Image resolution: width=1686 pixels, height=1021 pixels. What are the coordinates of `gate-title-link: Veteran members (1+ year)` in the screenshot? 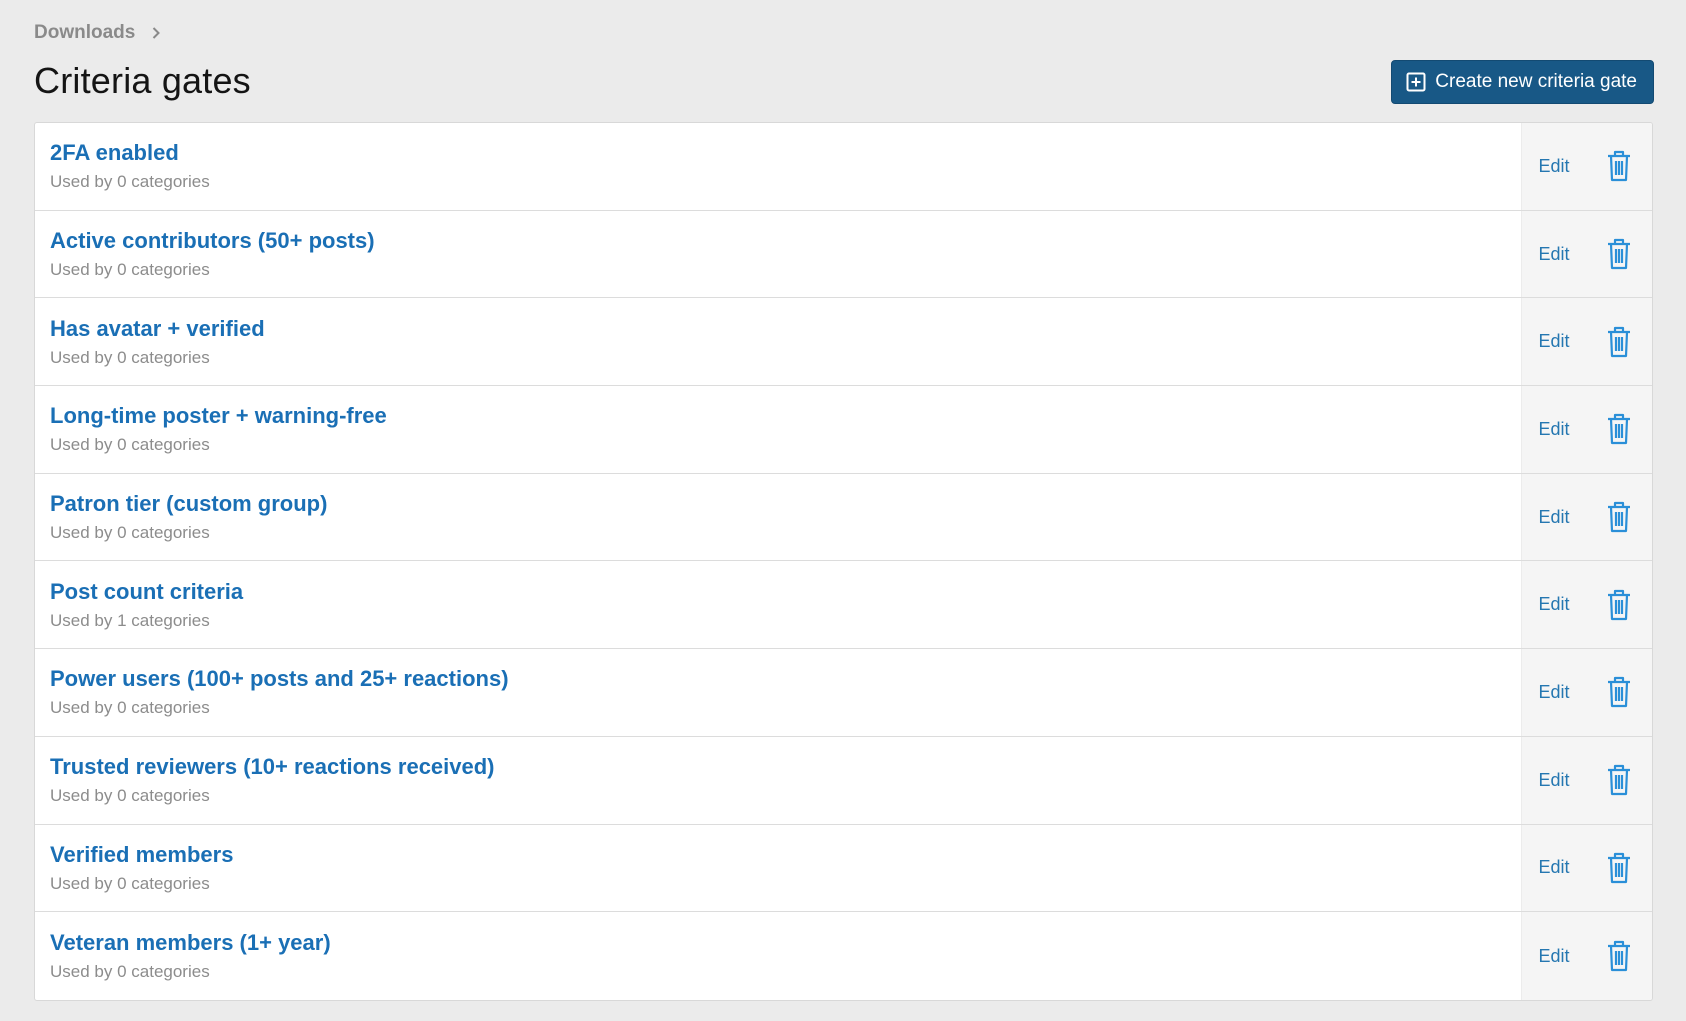 It's located at (785, 943).